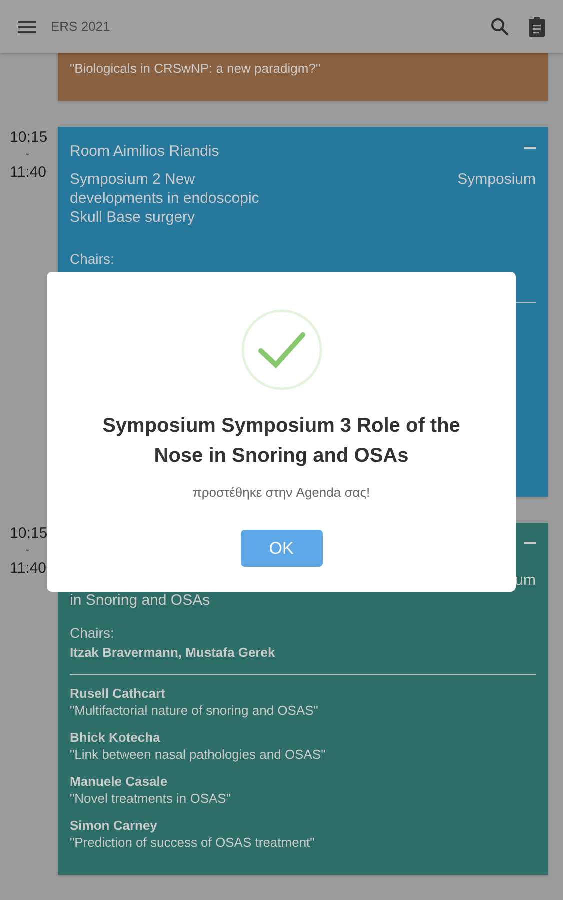  I want to click on talk-title: "Biologicals in CRSwNP: a new paradigm?", so click(196, 69).